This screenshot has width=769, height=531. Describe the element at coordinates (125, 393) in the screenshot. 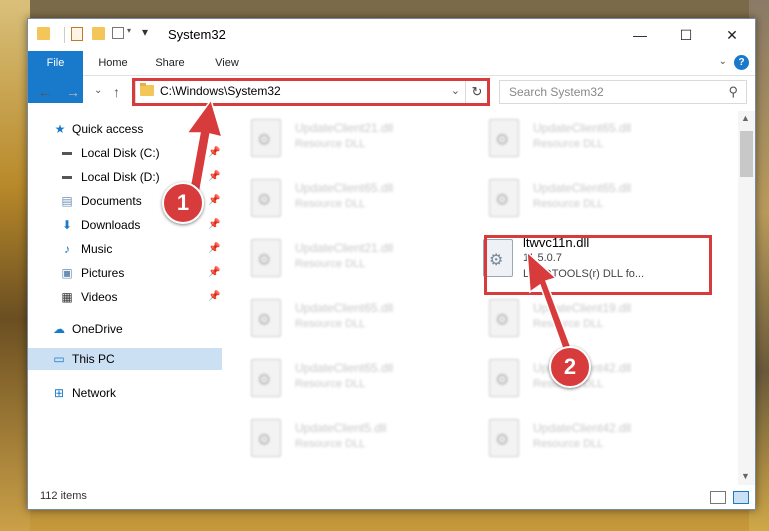

I see `sidebar-item-network: ⊞ Network` at that location.